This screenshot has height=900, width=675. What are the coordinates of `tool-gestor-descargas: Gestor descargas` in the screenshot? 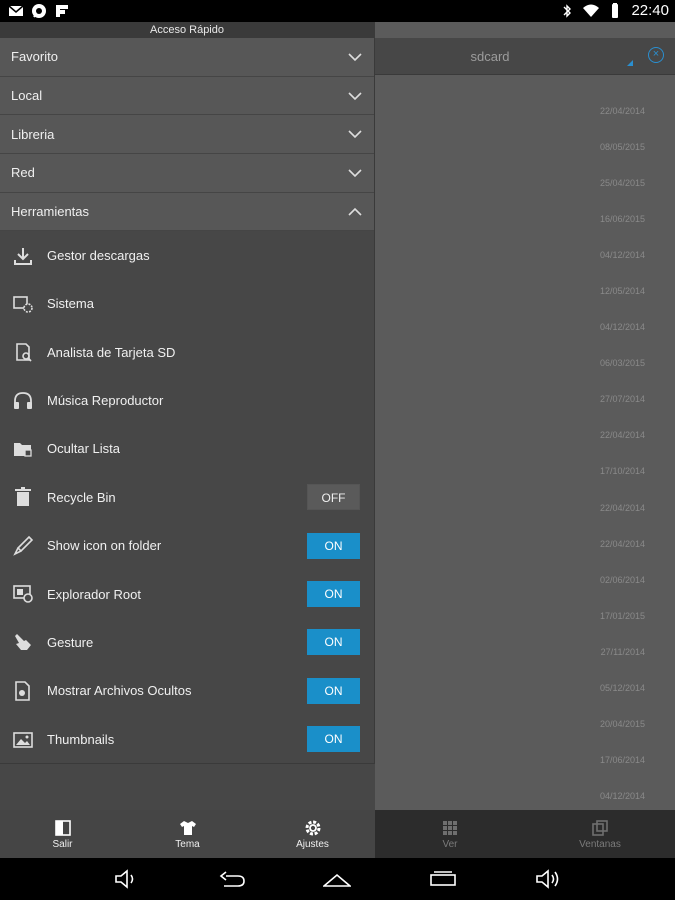 It's located at (187, 255).